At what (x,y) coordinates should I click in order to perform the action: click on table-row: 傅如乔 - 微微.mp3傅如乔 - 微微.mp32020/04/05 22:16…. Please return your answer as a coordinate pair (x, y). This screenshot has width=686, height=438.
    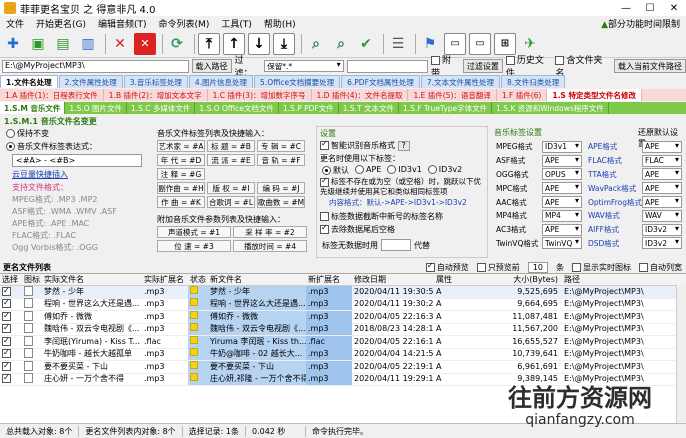
    Looking at the image, I should click on (343, 317).